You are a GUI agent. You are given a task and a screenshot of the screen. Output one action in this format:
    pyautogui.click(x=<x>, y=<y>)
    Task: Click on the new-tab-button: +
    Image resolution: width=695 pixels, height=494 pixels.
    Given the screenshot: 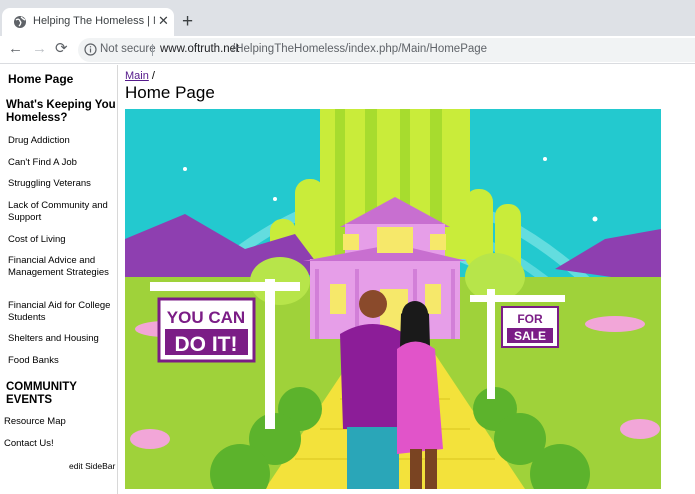 What is the action you would take?
    pyautogui.click(x=187, y=22)
    